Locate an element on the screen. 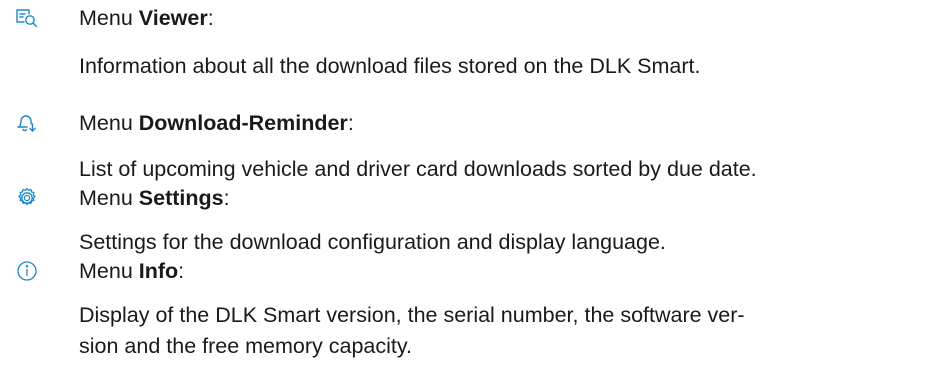 The height and width of the screenshot is (365, 928). document-search-icon is located at coordinates (27, 18).